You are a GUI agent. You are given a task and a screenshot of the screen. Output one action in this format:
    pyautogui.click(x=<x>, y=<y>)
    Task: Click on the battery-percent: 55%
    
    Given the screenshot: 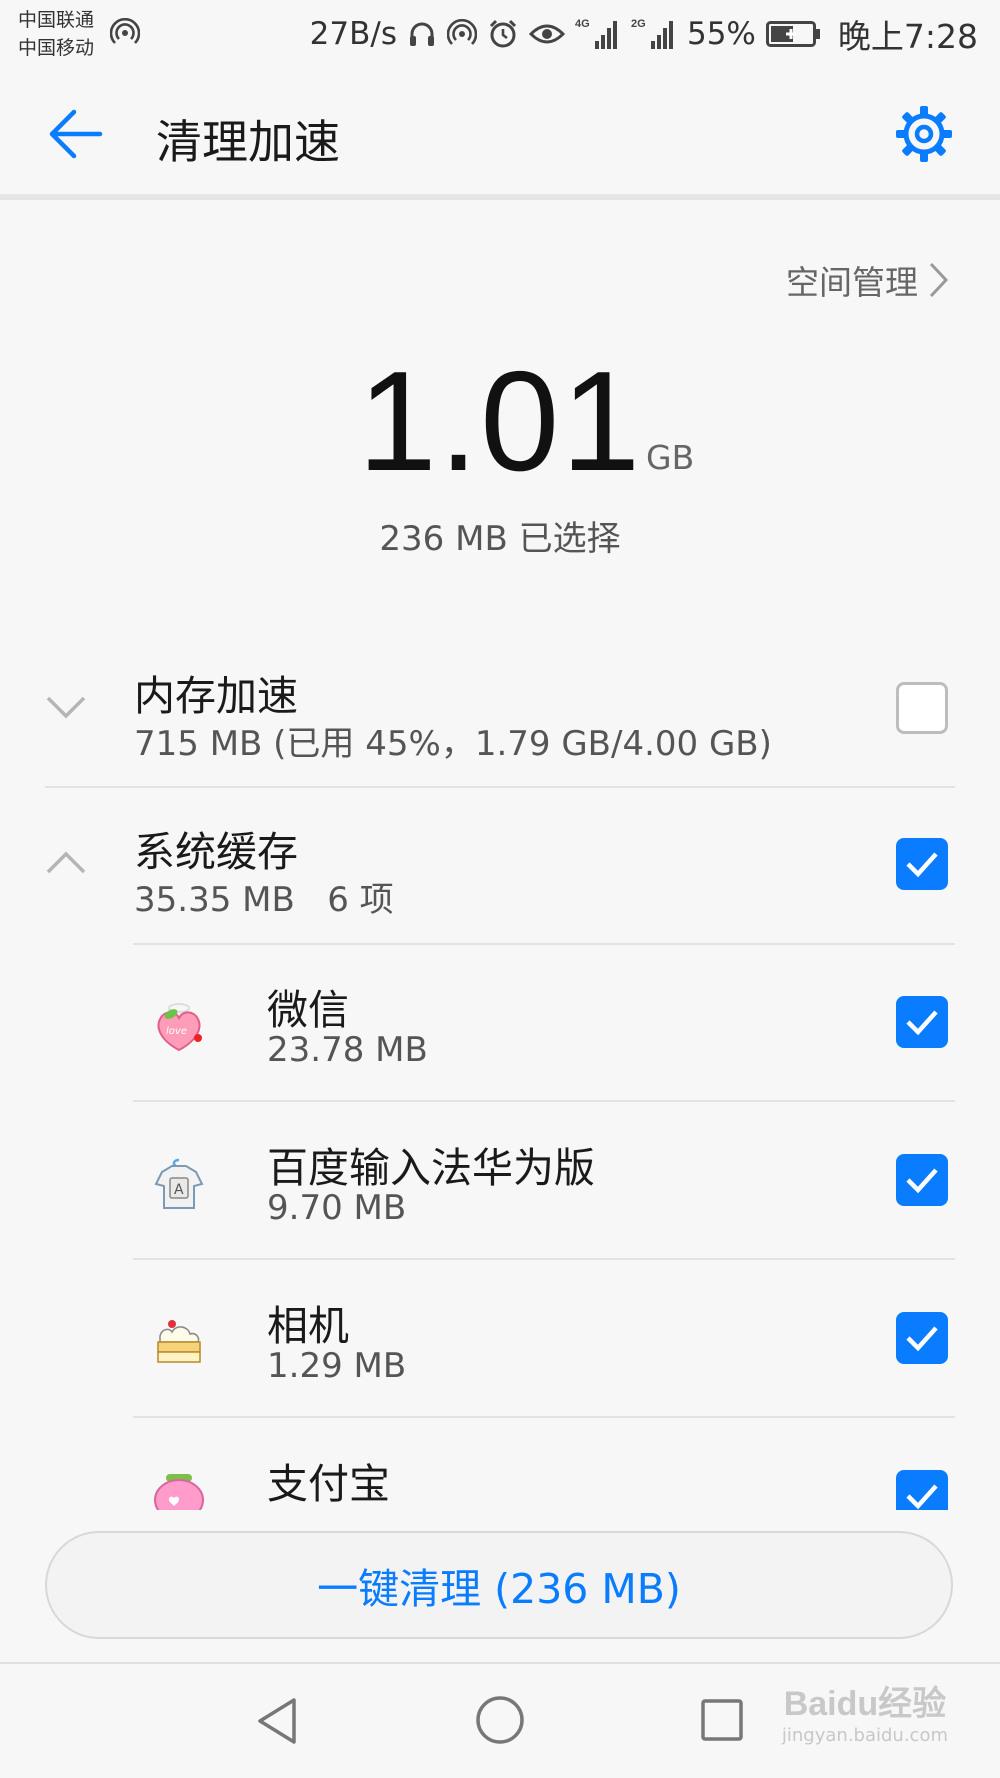 What is the action you would take?
    pyautogui.click(x=721, y=34)
    